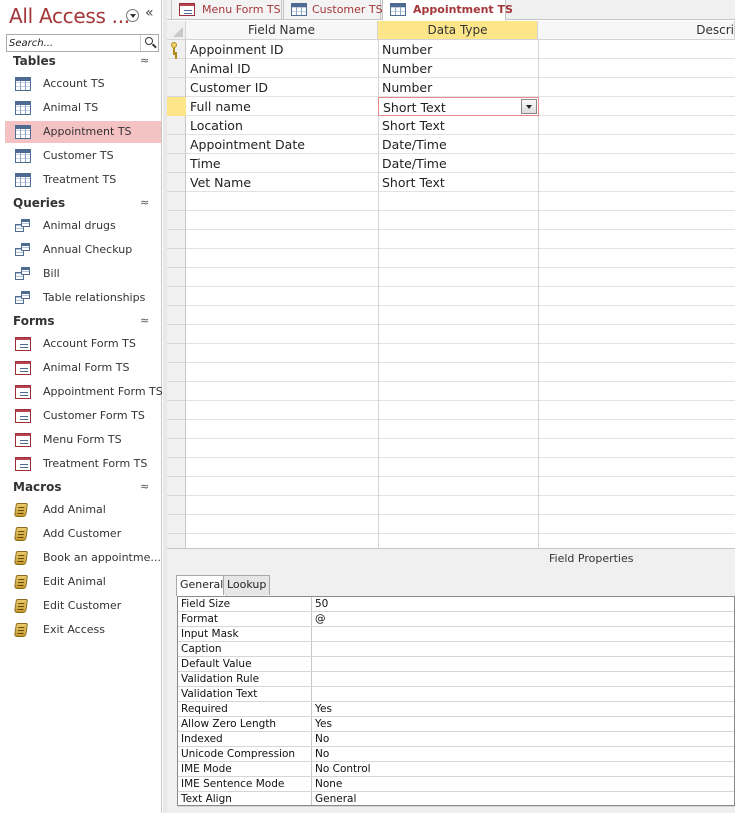 Image resolution: width=735 pixels, height=813 pixels. I want to click on nav-item-menu-form-ts: Menu Form TS, so click(83, 440).